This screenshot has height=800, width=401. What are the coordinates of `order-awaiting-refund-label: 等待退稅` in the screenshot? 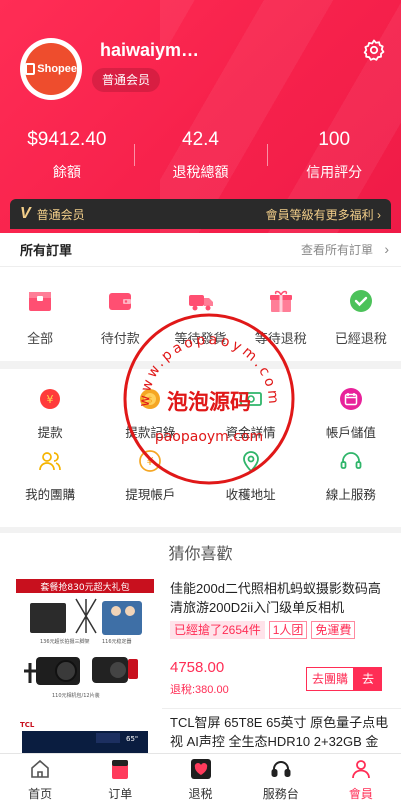 It's located at (280, 338).